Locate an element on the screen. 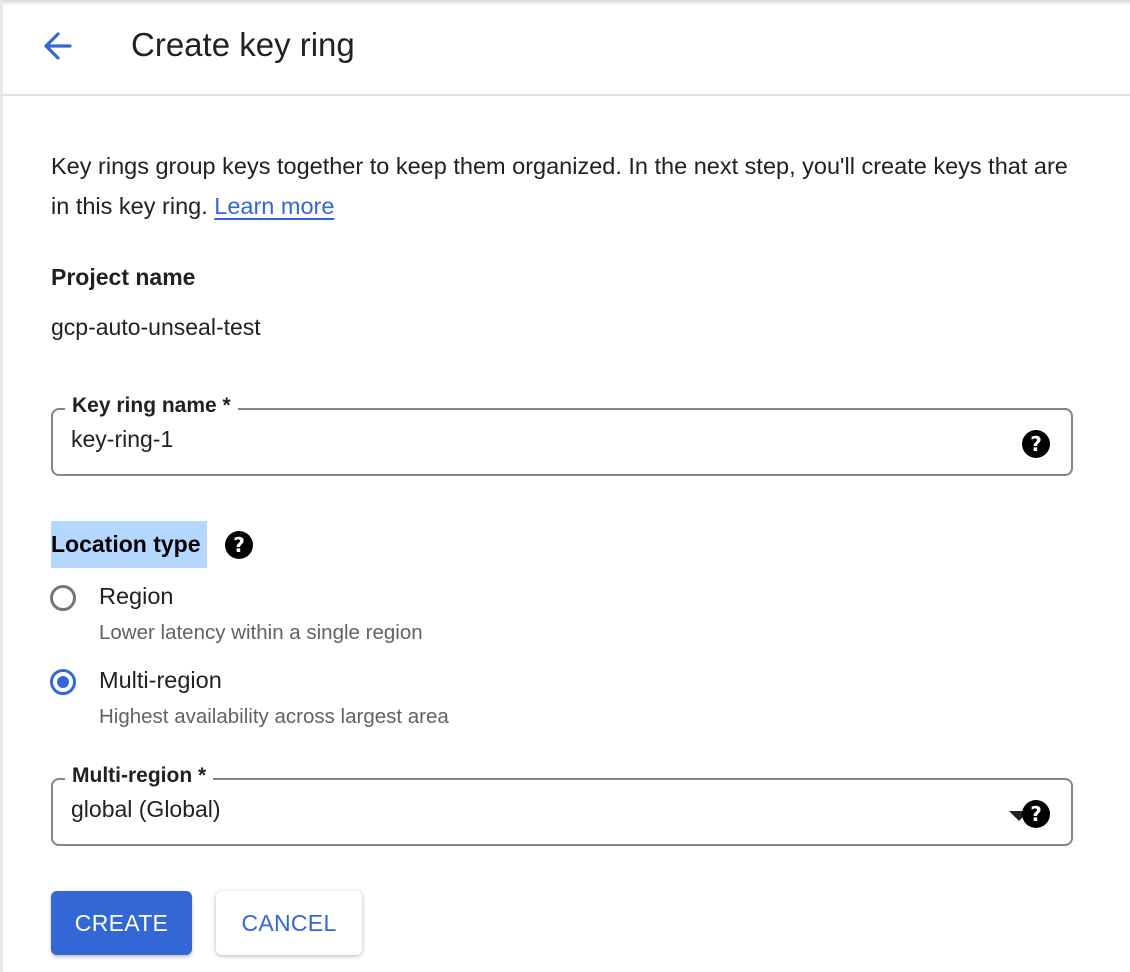 The height and width of the screenshot is (972, 1130). project-name-value: gcp-auto-unseal-test is located at coordinates (156, 327).